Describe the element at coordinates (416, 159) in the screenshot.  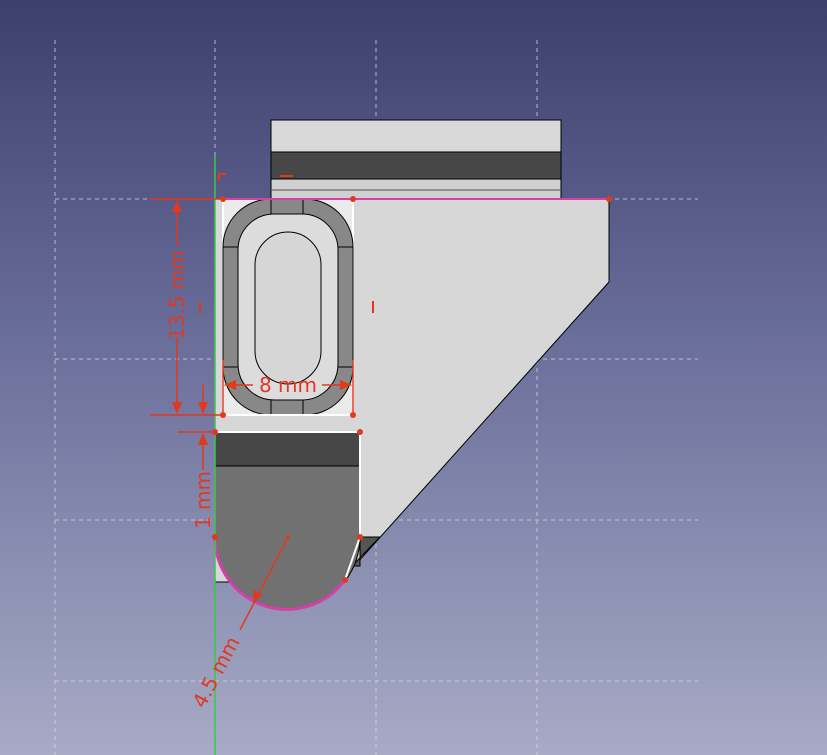
I see `back-body` at that location.